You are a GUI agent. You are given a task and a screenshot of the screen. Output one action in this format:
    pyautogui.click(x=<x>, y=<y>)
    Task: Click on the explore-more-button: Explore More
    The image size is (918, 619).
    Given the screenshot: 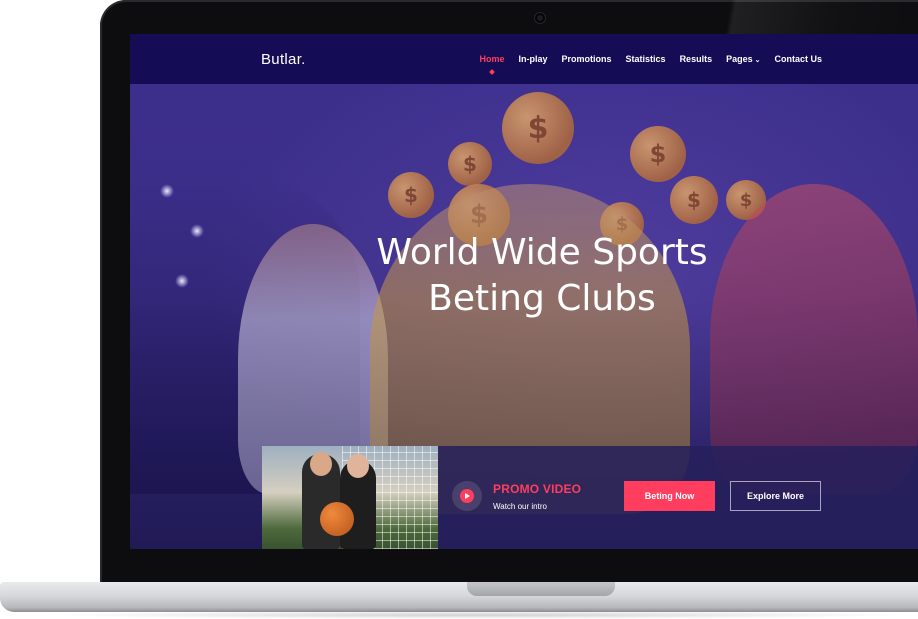 What is the action you would take?
    pyautogui.click(x=775, y=496)
    